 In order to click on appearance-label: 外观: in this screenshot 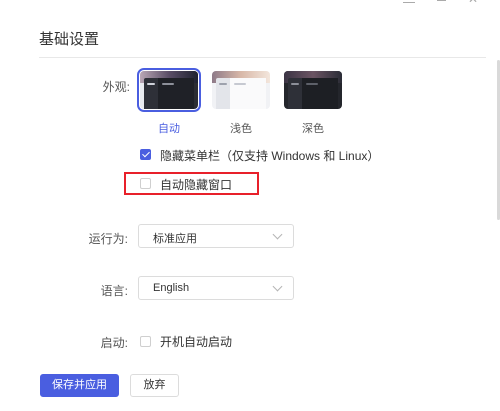, I will do `click(116, 87)`.